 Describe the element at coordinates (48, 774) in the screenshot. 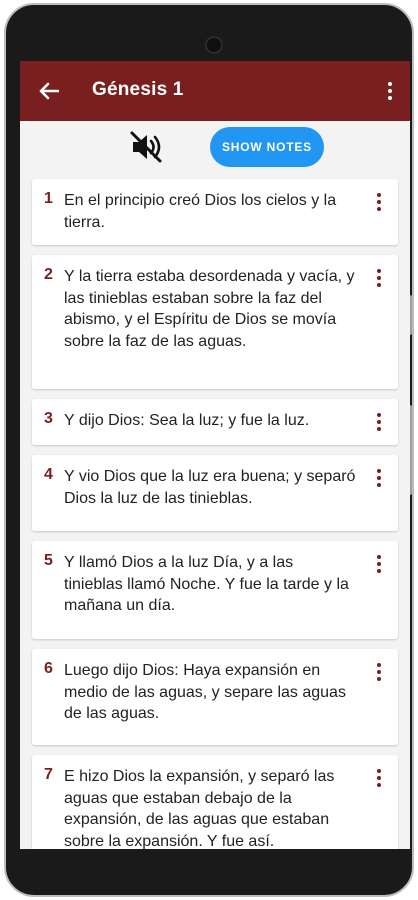

I see `verse-number: 7` at that location.